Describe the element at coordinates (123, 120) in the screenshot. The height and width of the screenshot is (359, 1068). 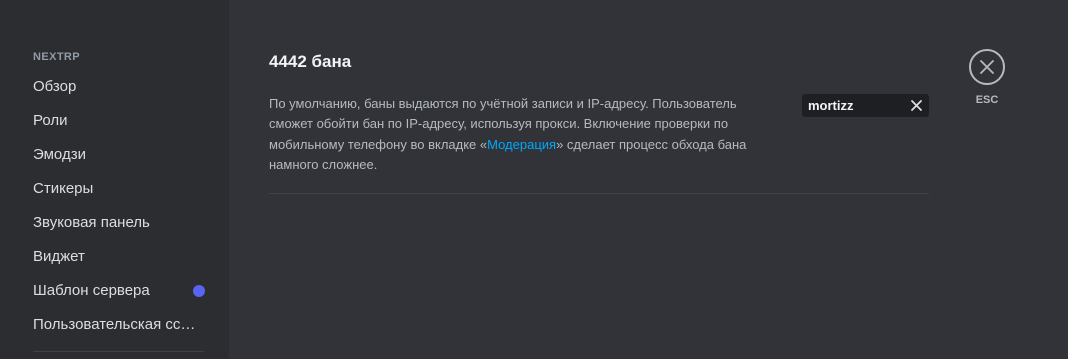
I see `sidebar-item-roles: Роли` at that location.